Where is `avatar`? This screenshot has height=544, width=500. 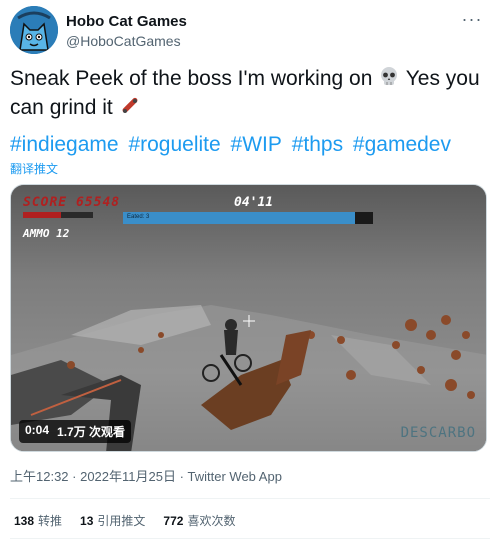 avatar is located at coordinates (34, 30).